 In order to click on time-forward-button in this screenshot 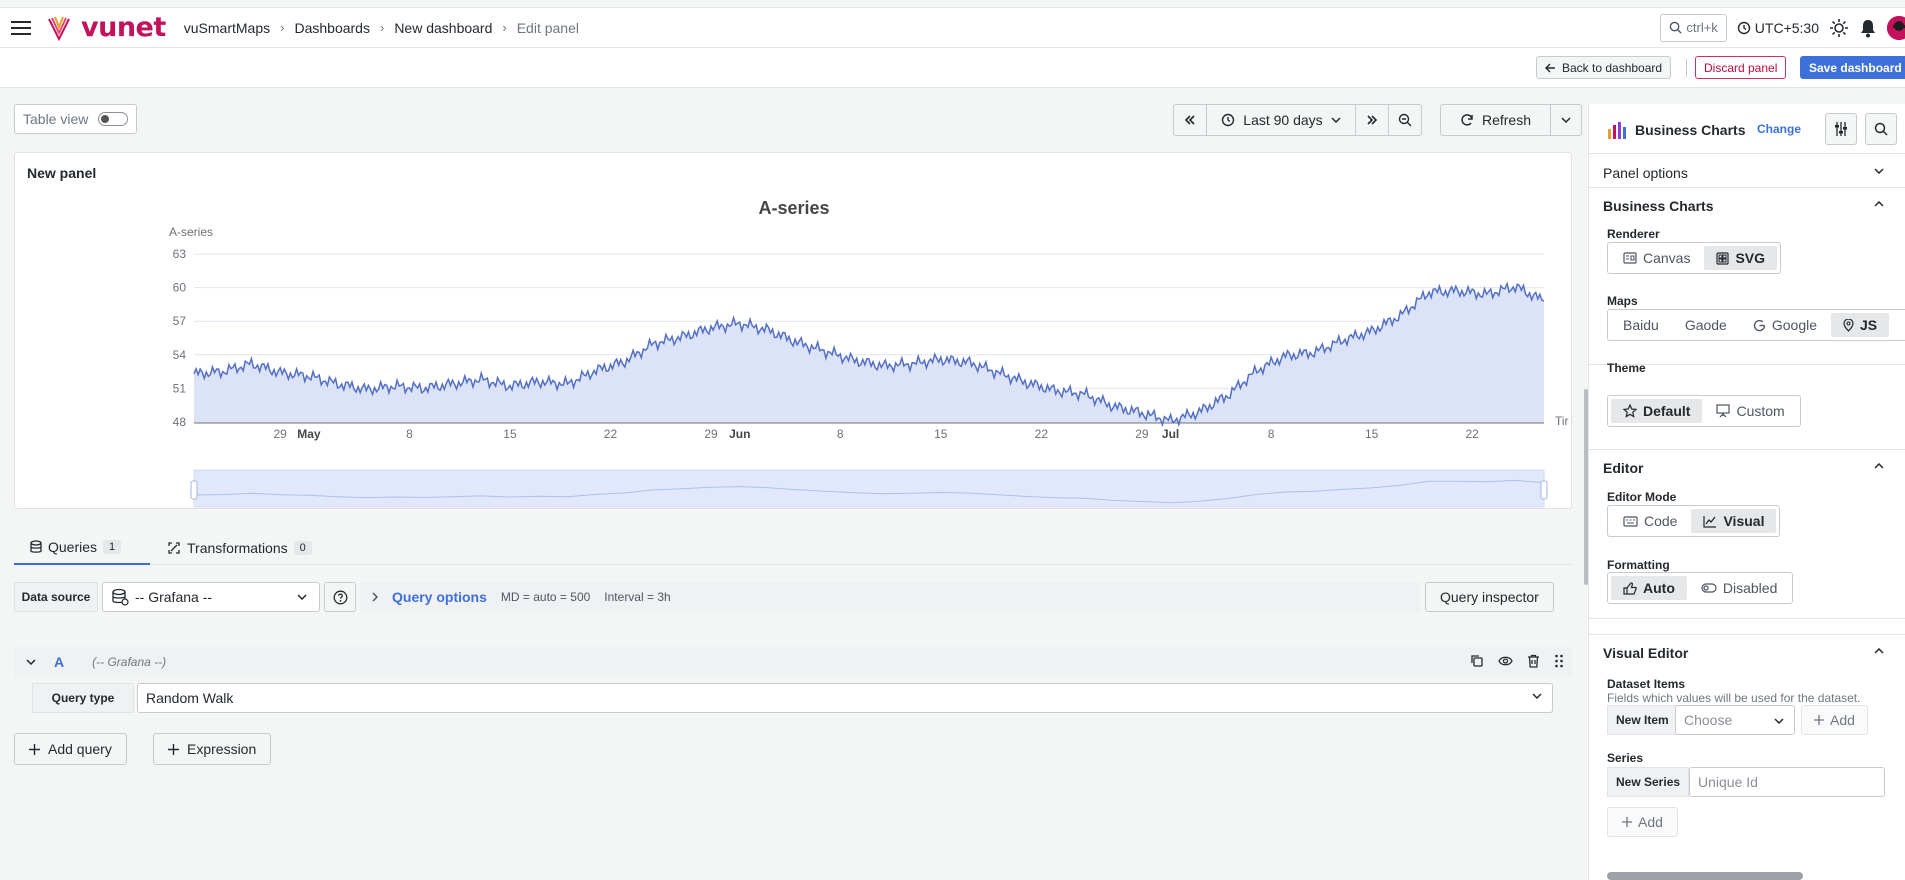, I will do `click(1372, 120)`.